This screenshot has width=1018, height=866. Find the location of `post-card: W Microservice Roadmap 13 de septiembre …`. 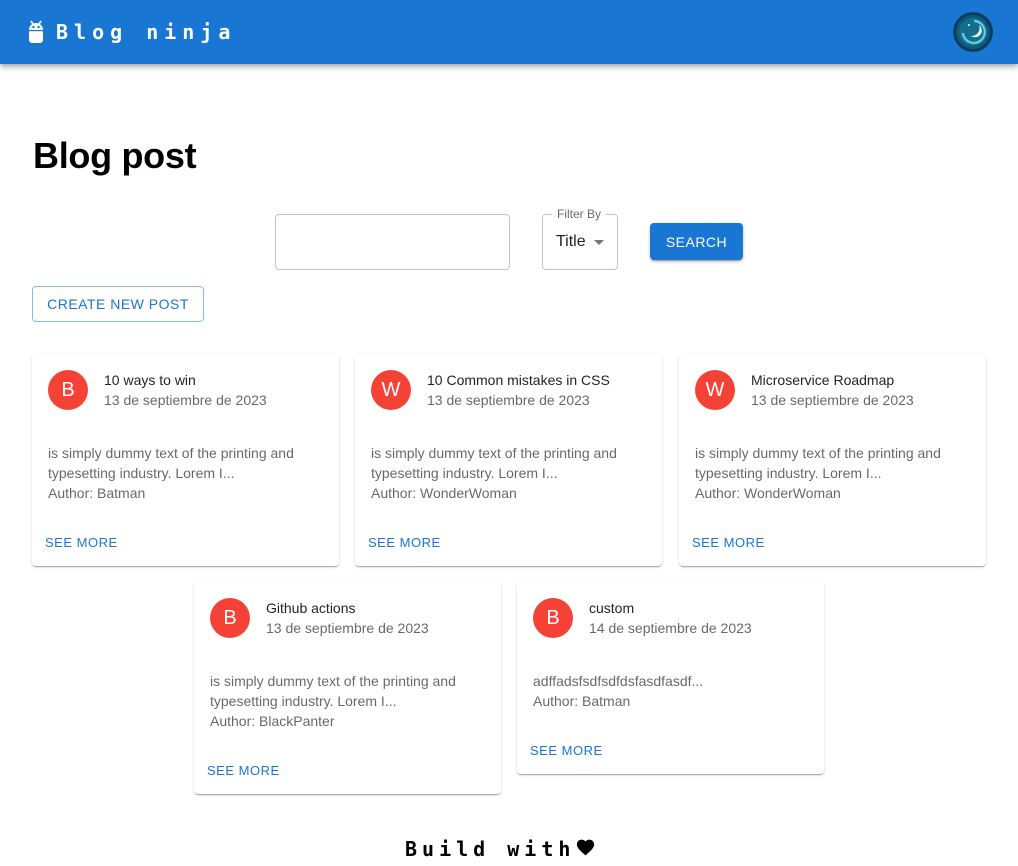

post-card: W Microservice Roadmap 13 de septiembre … is located at coordinates (832, 460).